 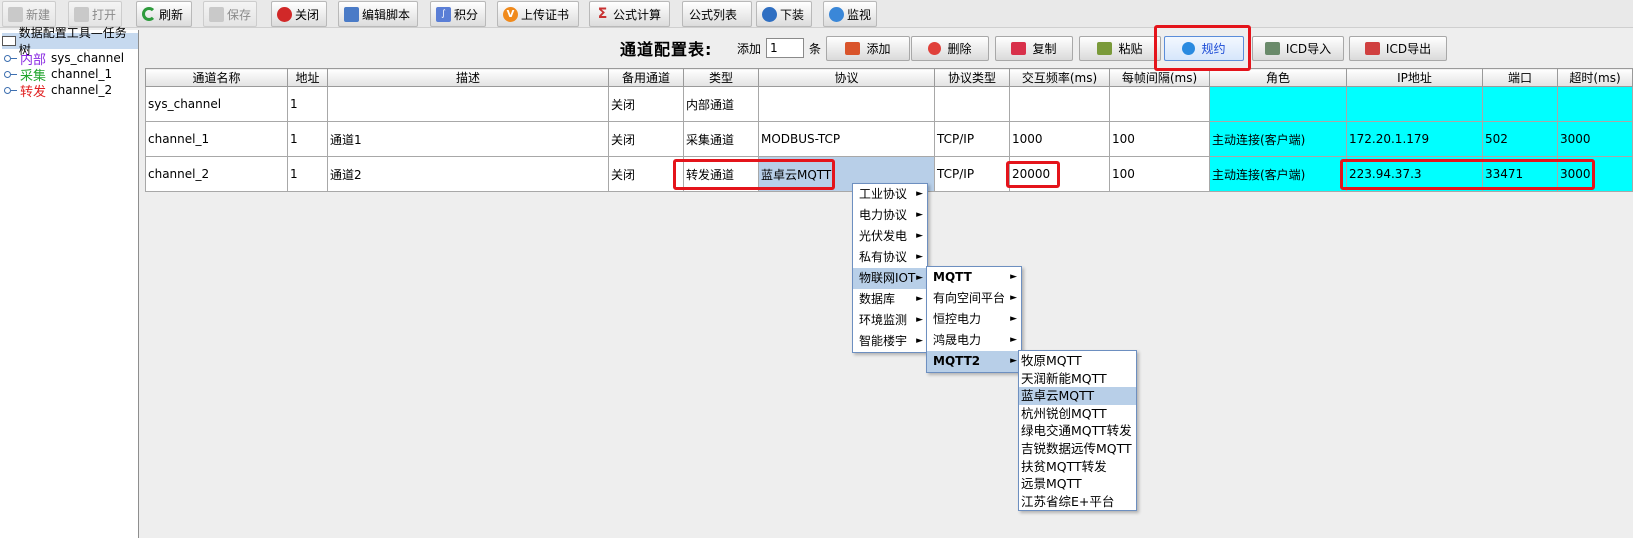 What do you see at coordinates (1077, 502) in the screenshot?
I see `menu-item-jiangsu-eplus: 江苏省综E+平台` at bounding box center [1077, 502].